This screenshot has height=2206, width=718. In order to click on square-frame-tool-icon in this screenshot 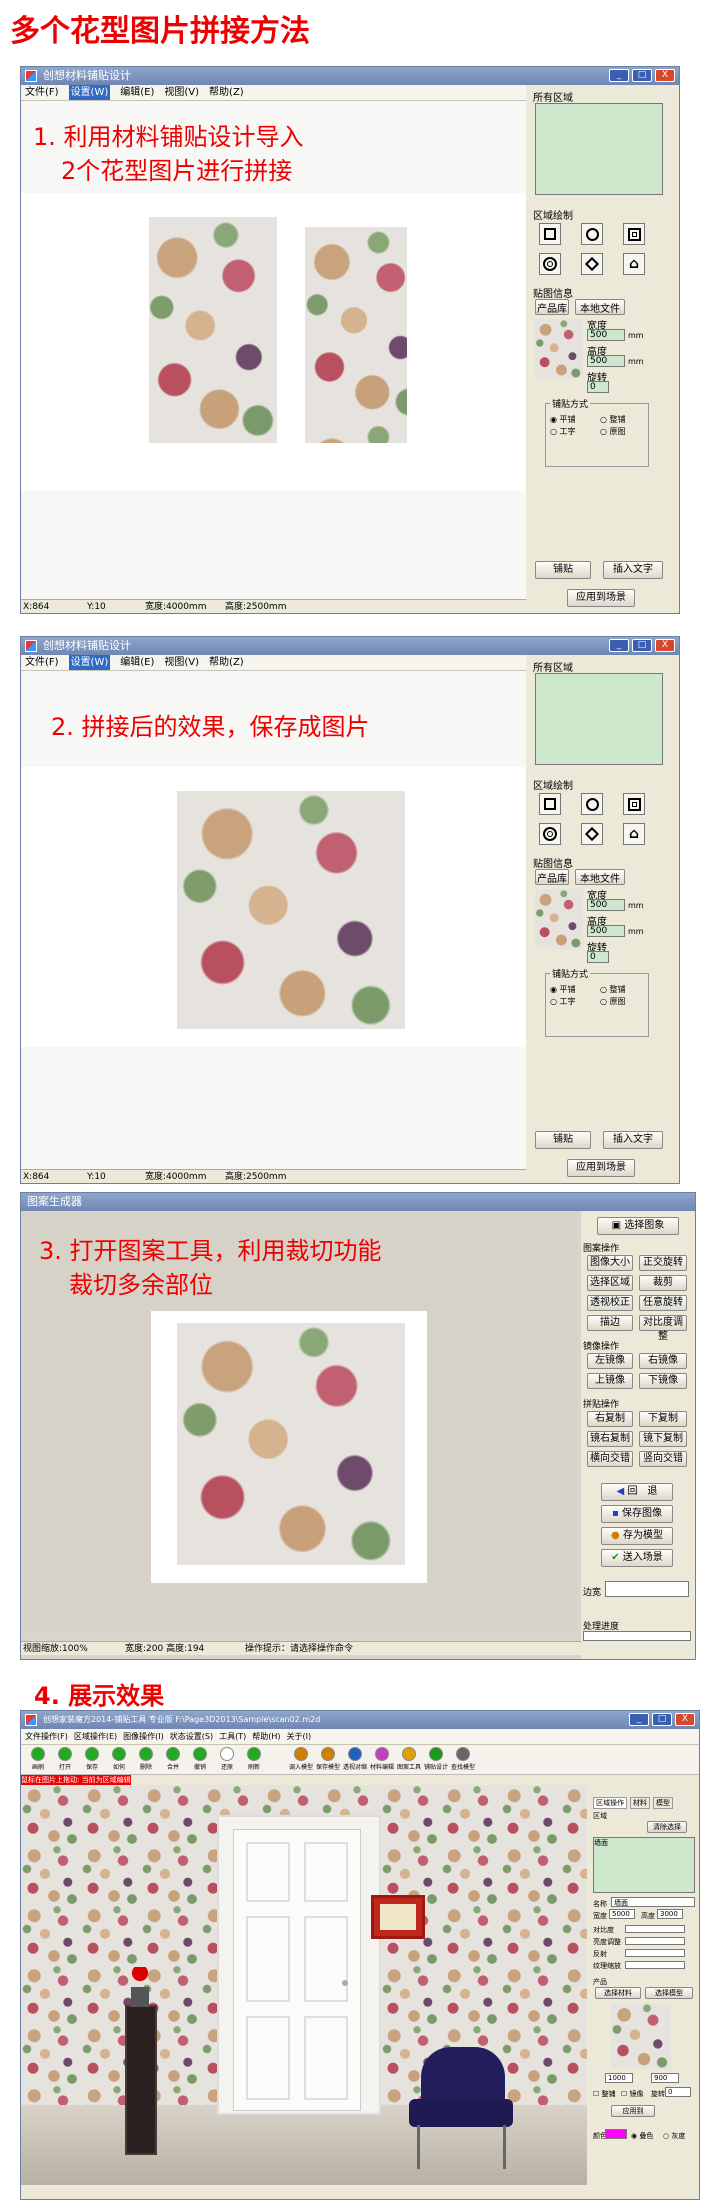, I will do `click(634, 234)`.